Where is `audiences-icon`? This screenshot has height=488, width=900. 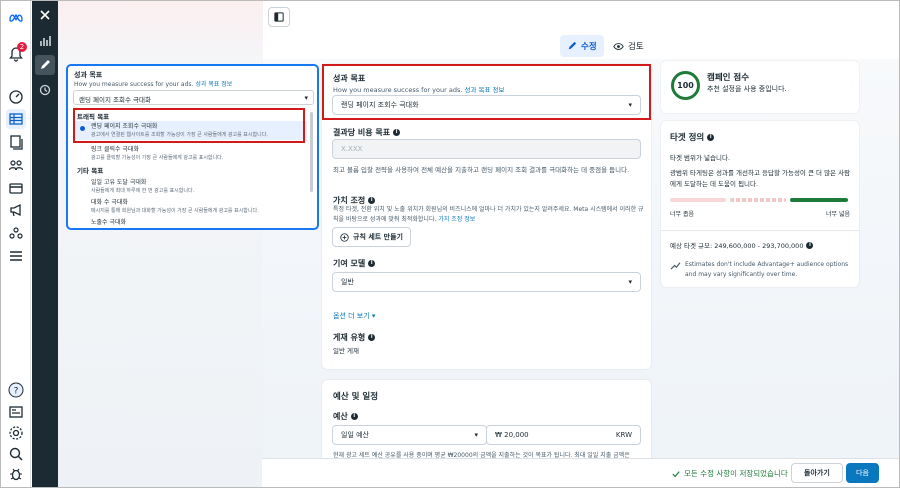
audiences-icon is located at coordinates (16, 165).